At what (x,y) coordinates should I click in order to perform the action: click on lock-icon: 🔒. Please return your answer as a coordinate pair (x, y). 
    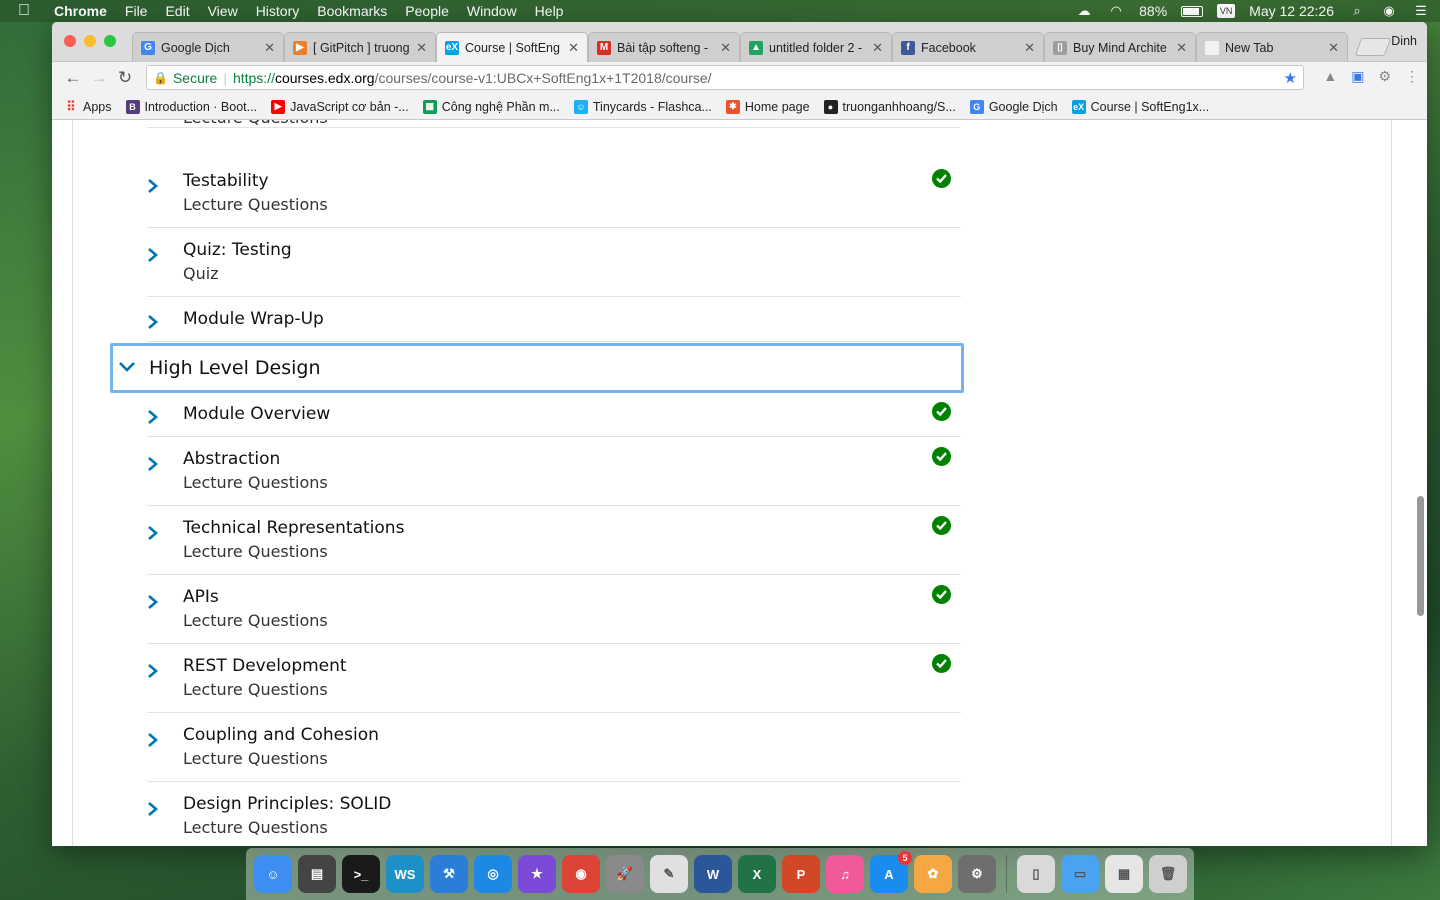
    Looking at the image, I should click on (160, 78).